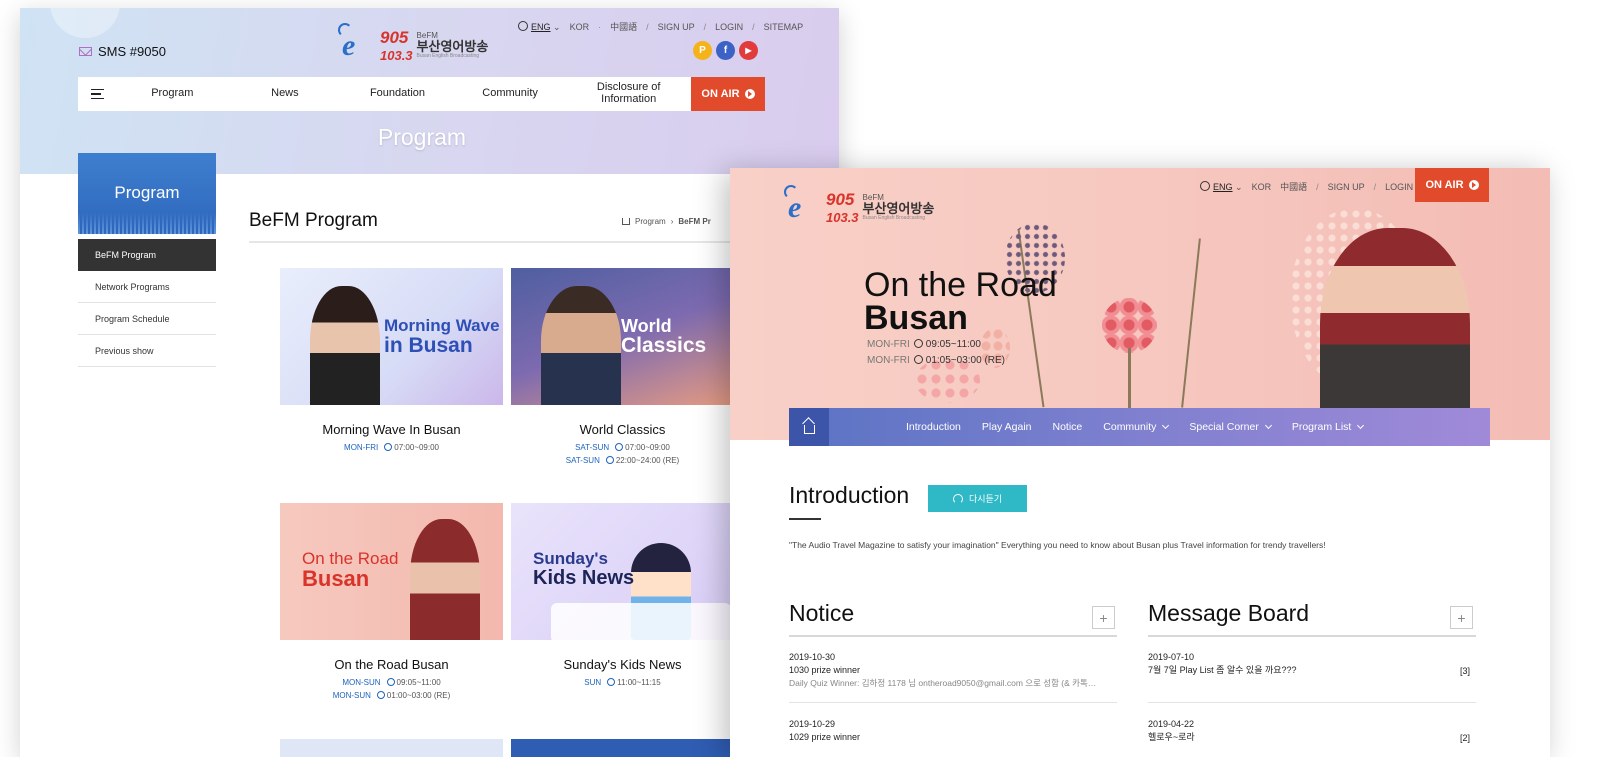 Image resolution: width=1600 pixels, height=757 pixels. What do you see at coordinates (1205, 185) in the screenshot?
I see `globe-icon` at bounding box center [1205, 185].